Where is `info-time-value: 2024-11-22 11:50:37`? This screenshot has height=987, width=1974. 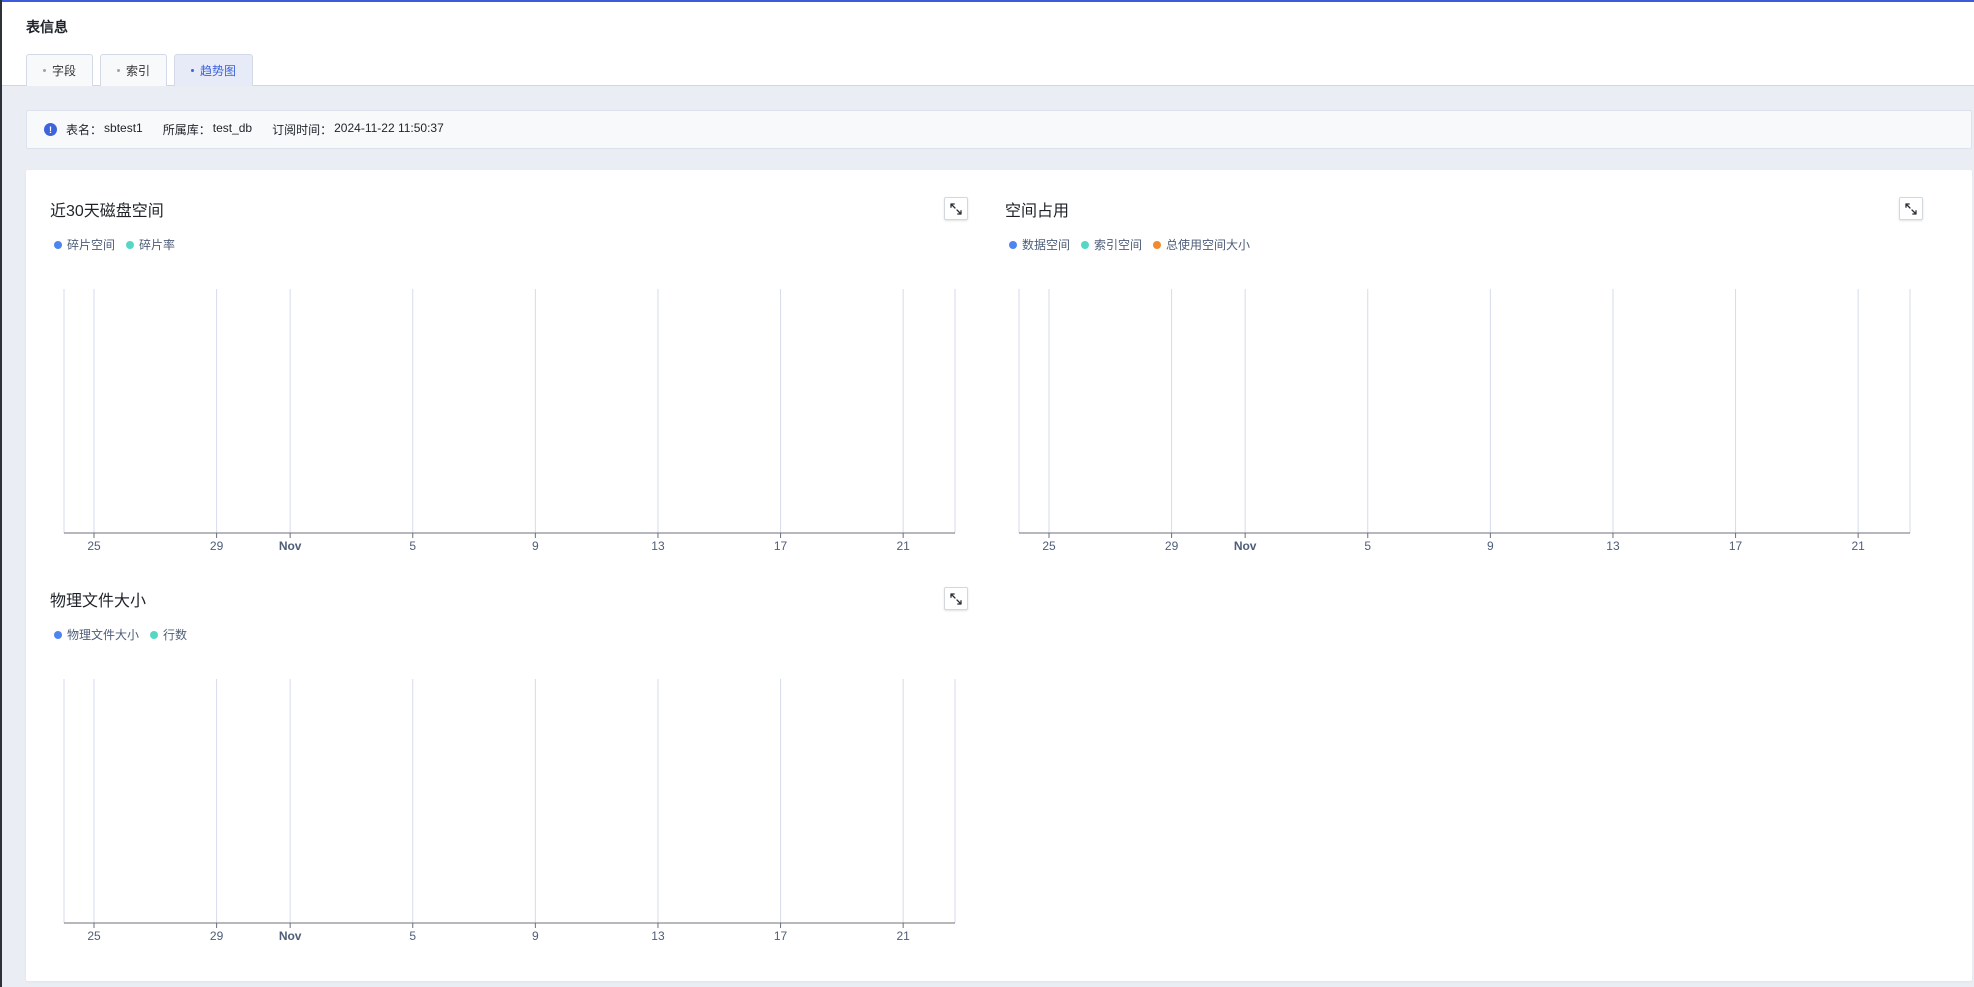
info-time-value: 2024-11-22 11:50:37 is located at coordinates (389, 128).